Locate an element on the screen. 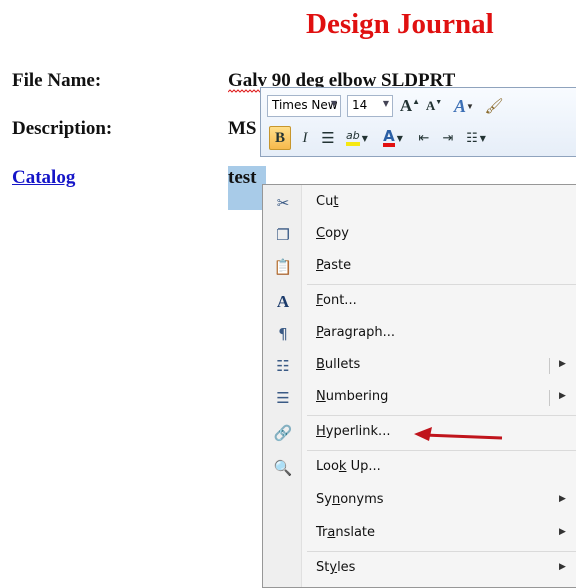 The width and height of the screenshot is (576, 588). align-center-icon: ☰ is located at coordinates (328, 138).